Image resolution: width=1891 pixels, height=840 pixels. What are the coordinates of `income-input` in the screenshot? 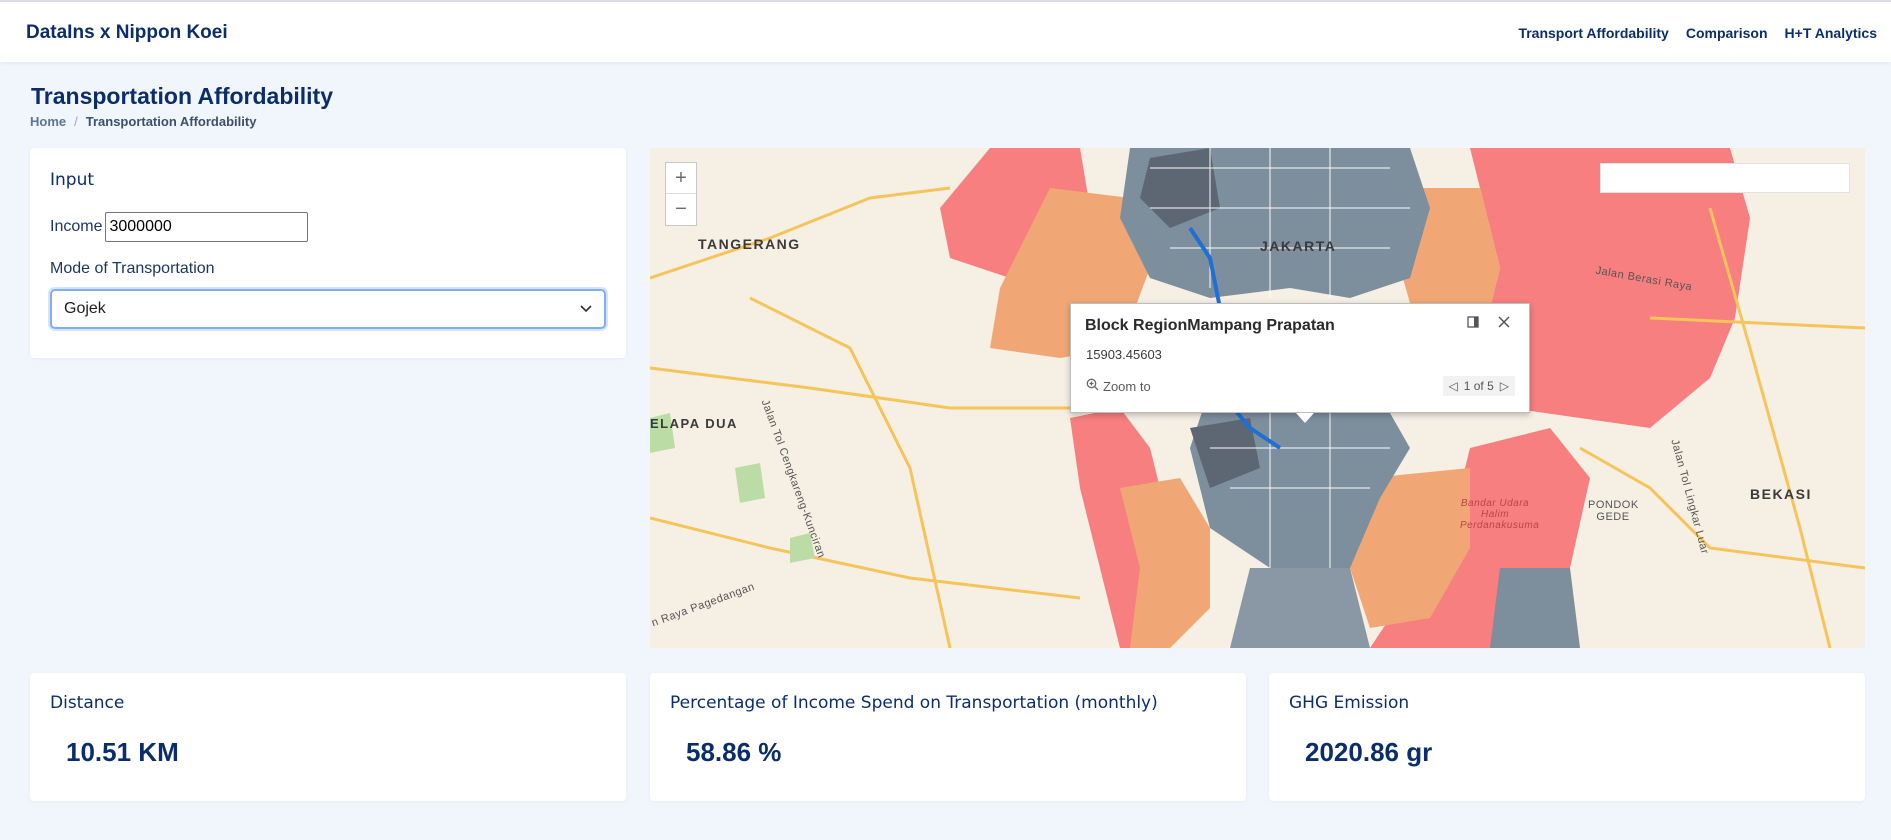 It's located at (207, 227).